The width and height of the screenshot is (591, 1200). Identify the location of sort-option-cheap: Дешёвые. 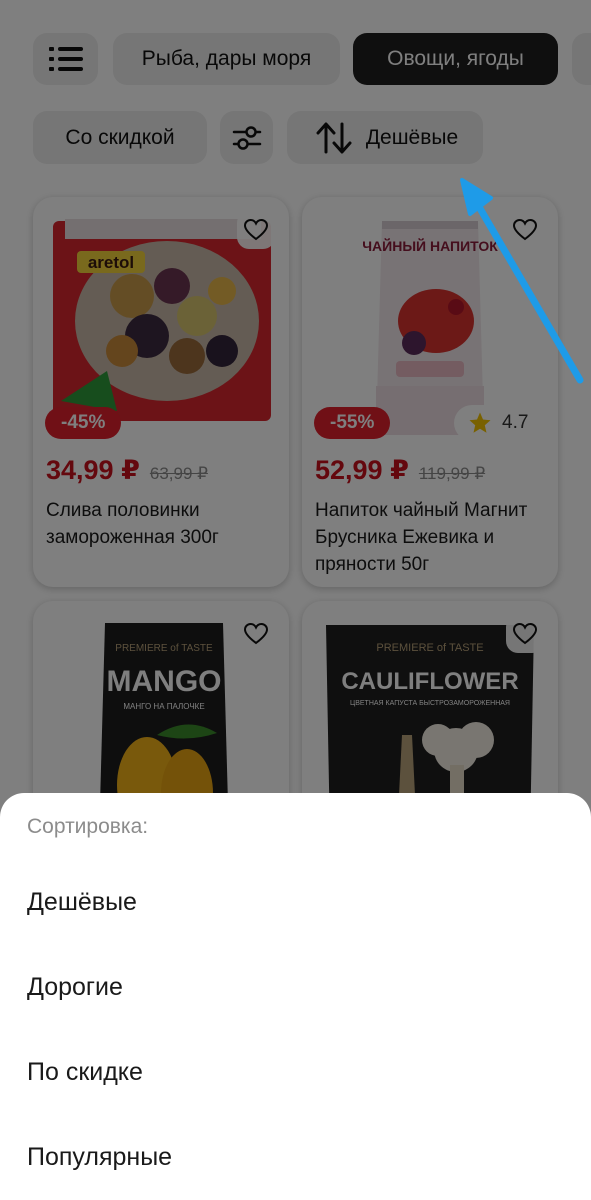
(82, 902).